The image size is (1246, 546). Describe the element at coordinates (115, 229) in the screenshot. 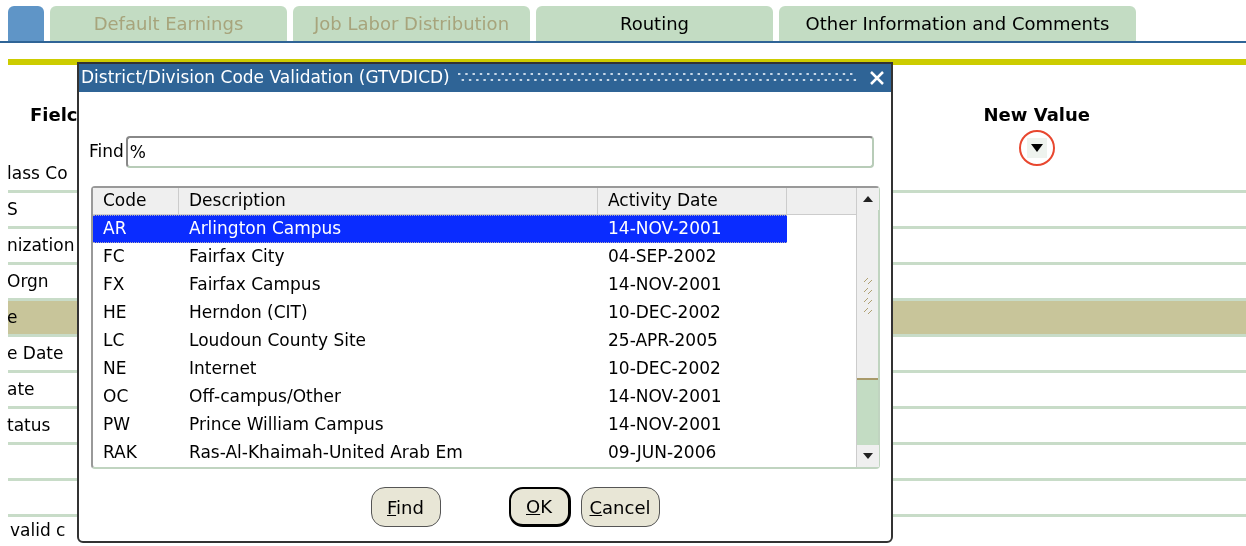

I see `code-cell-text: AR` at that location.